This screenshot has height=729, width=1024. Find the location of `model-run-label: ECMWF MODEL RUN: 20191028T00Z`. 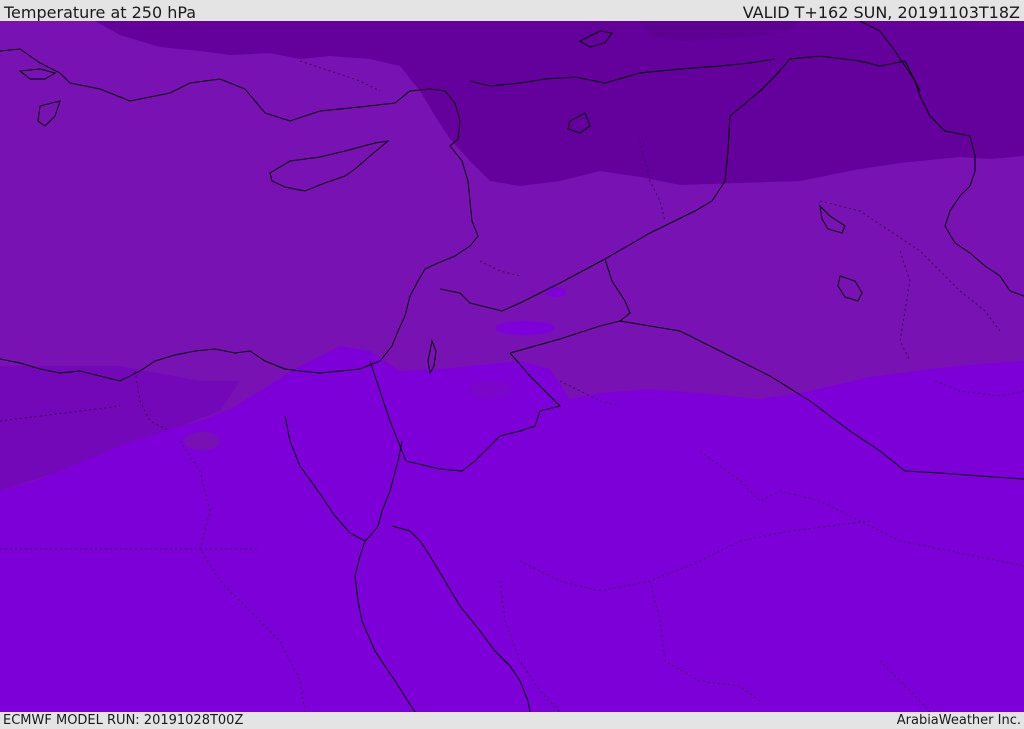

model-run-label: ECMWF MODEL RUN: 20191028T00Z is located at coordinates (123, 720).